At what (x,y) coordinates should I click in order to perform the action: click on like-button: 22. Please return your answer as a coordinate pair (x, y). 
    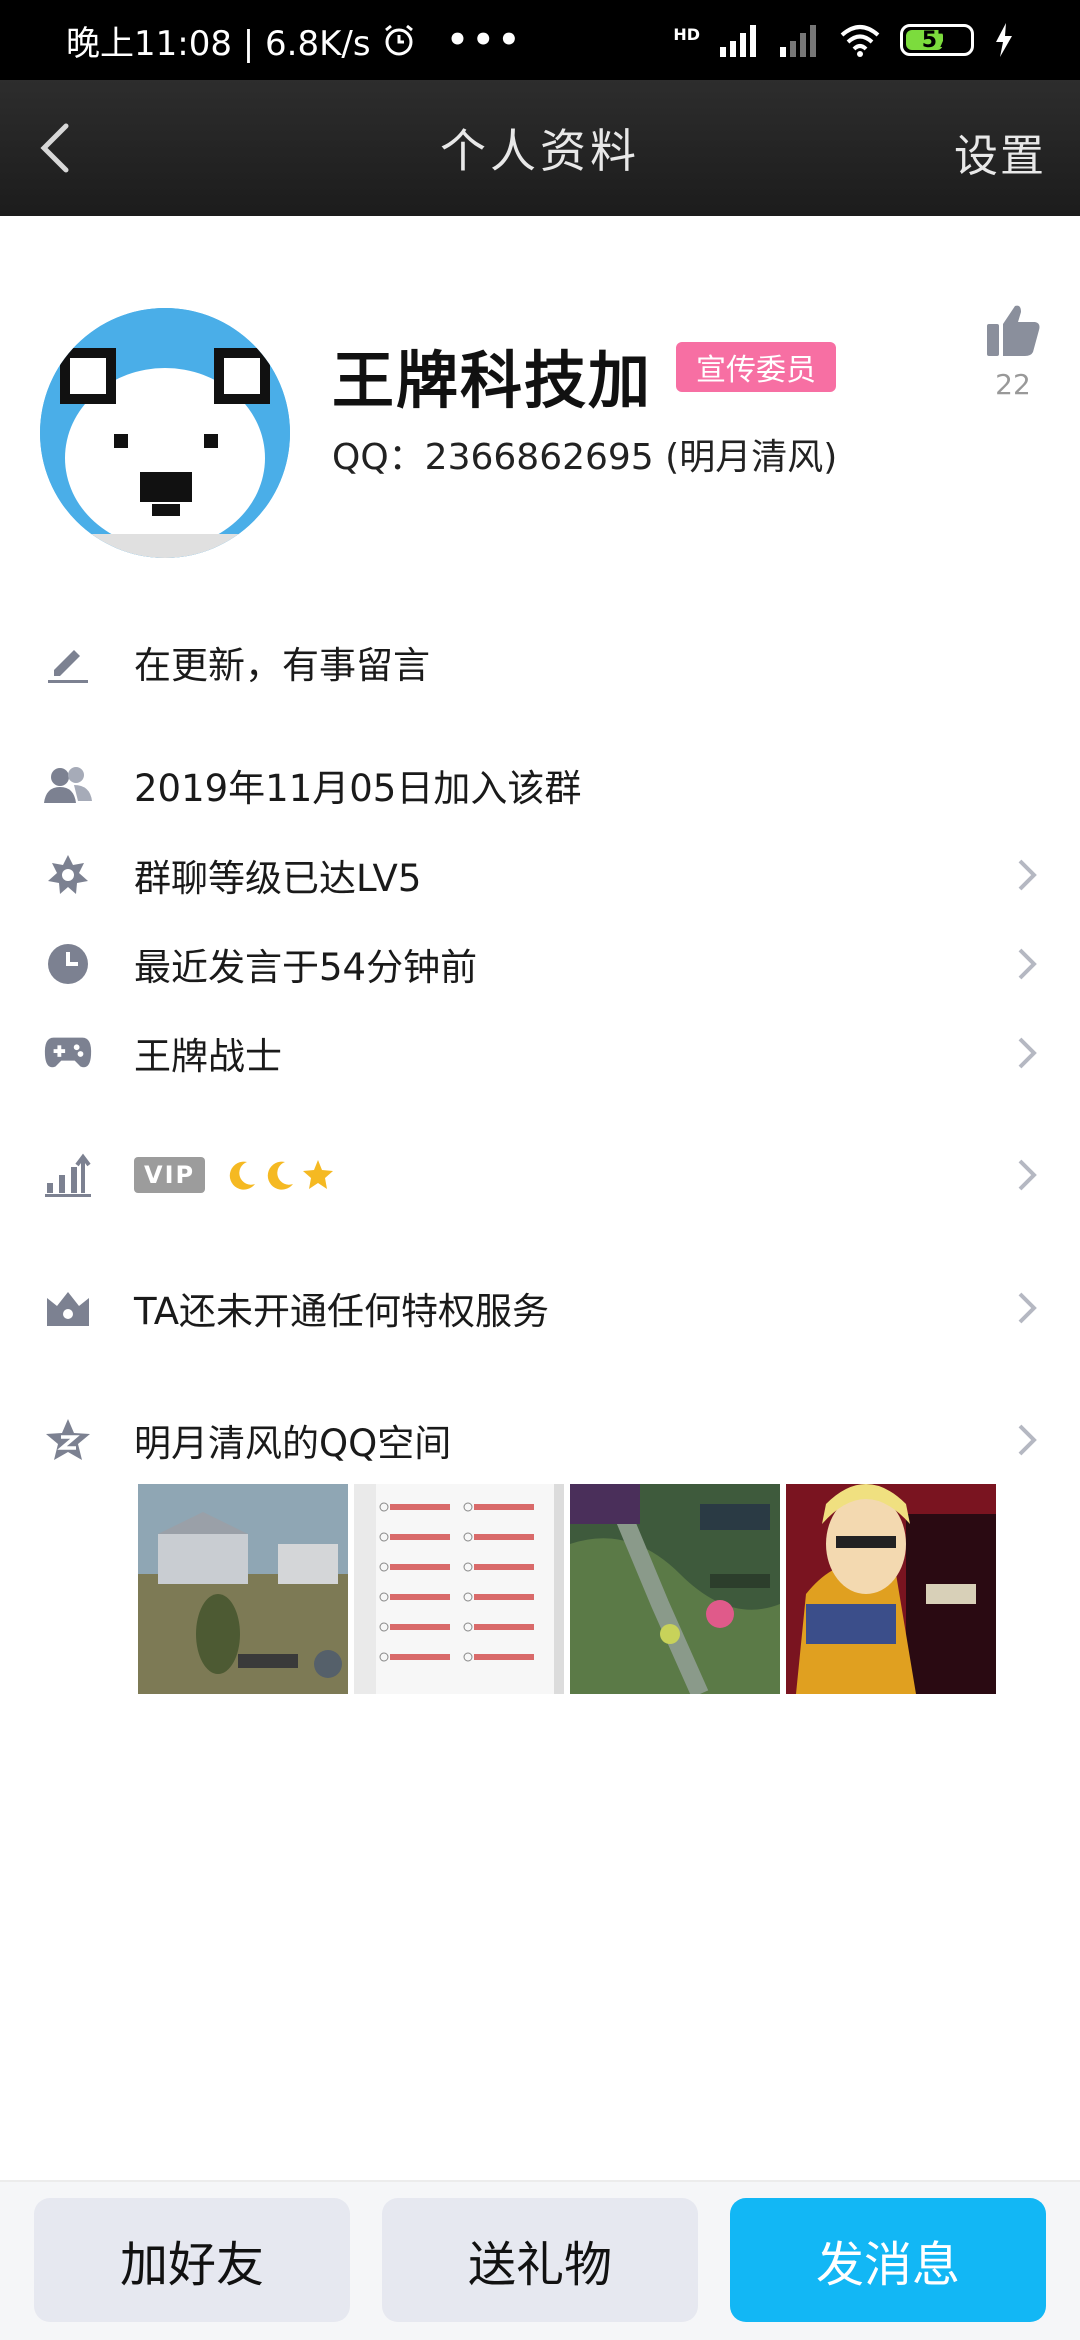
    Looking at the image, I should click on (1013, 351).